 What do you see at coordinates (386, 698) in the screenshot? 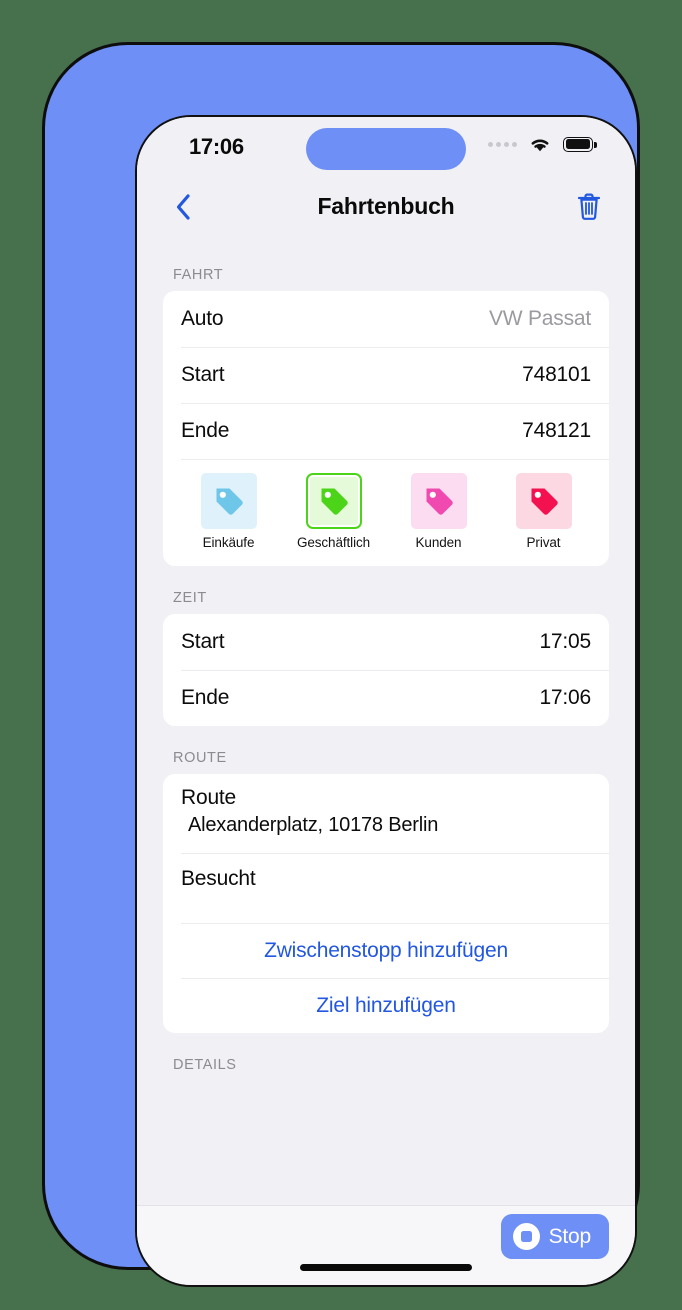
I see `row-end-time: Ende 17:06` at bounding box center [386, 698].